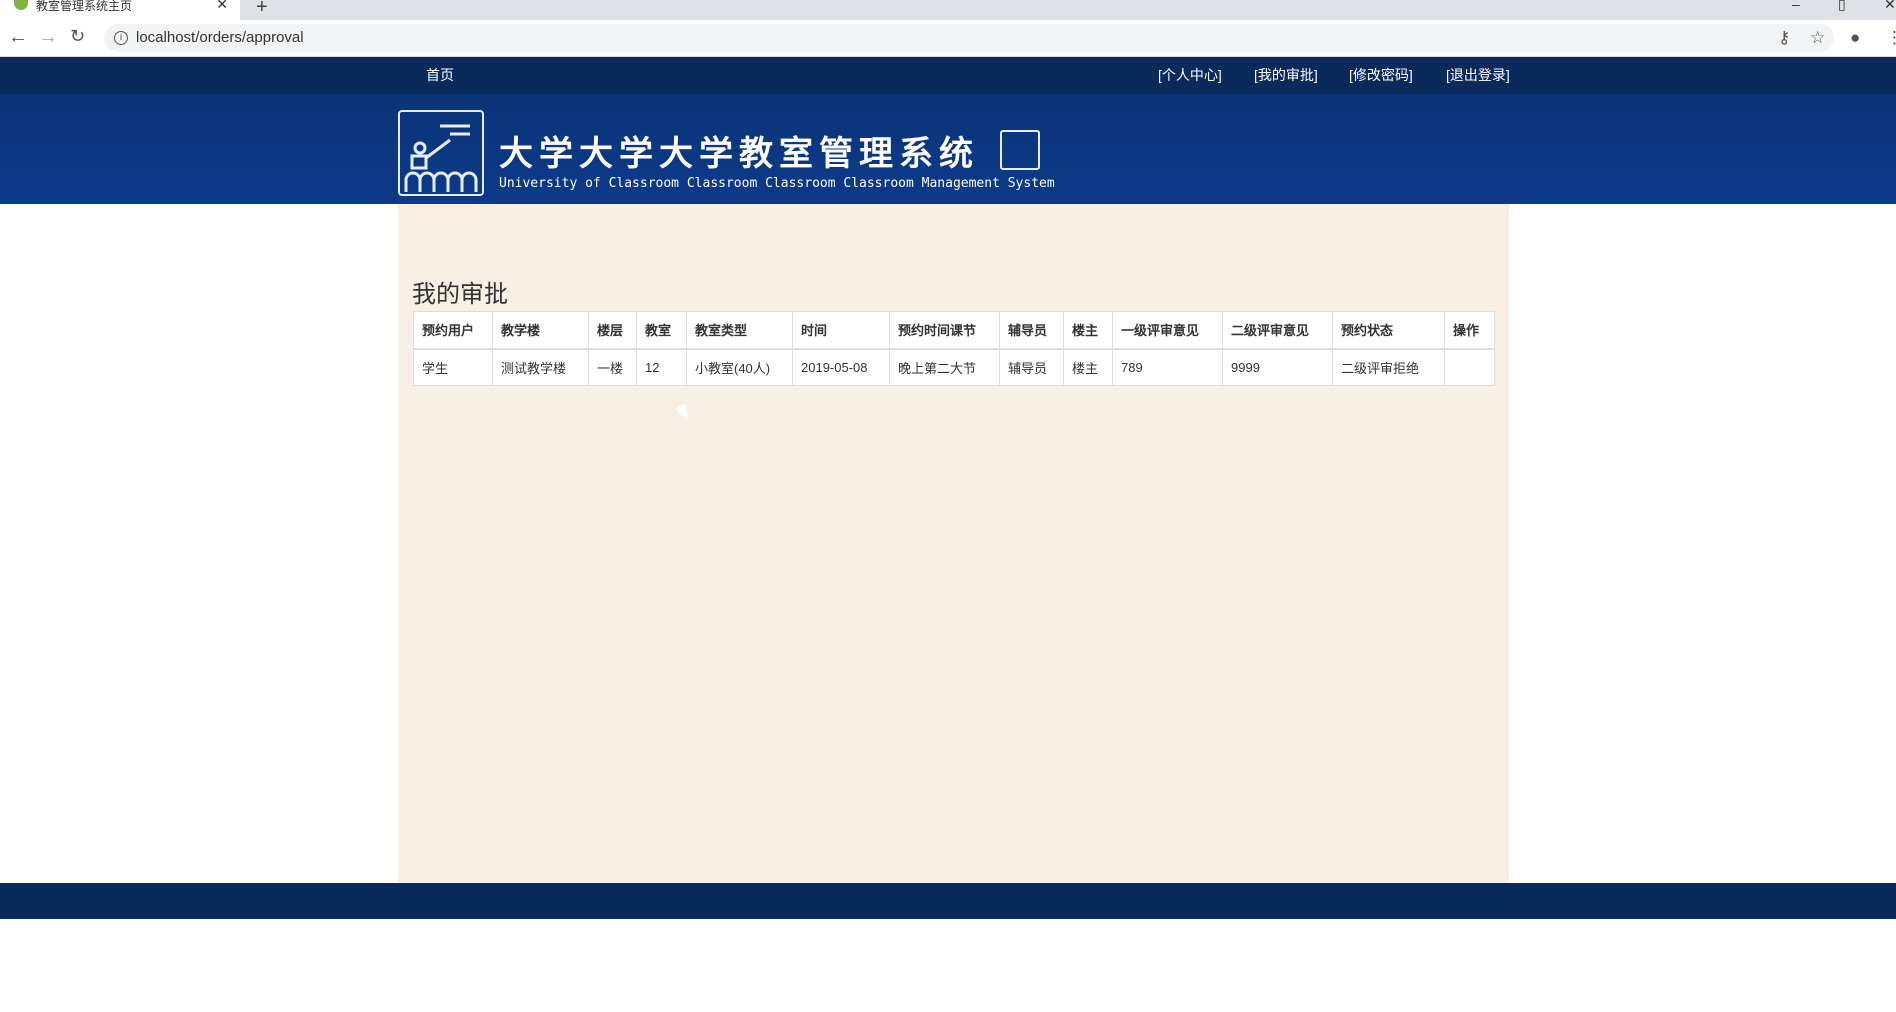 Image resolution: width=1896 pixels, height=1012 pixels. I want to click on close-window-icon: ✕, so click(1890, 6).